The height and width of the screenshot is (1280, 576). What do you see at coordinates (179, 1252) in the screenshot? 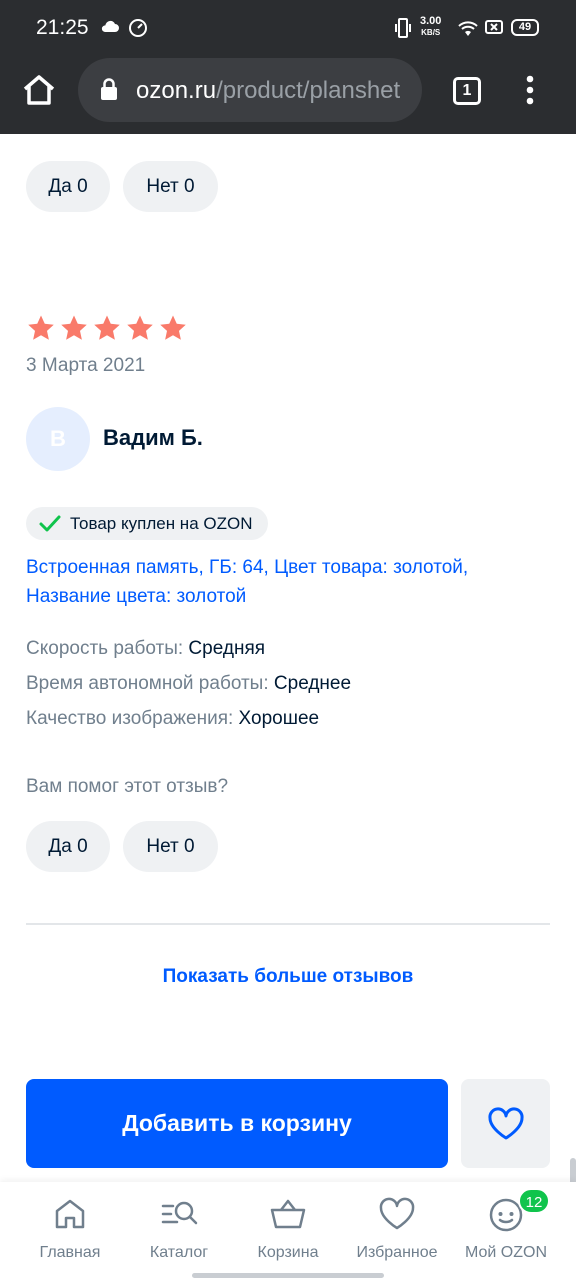
I see `nav-catalog-label: Каталог` at bounding box center [179, 1252].